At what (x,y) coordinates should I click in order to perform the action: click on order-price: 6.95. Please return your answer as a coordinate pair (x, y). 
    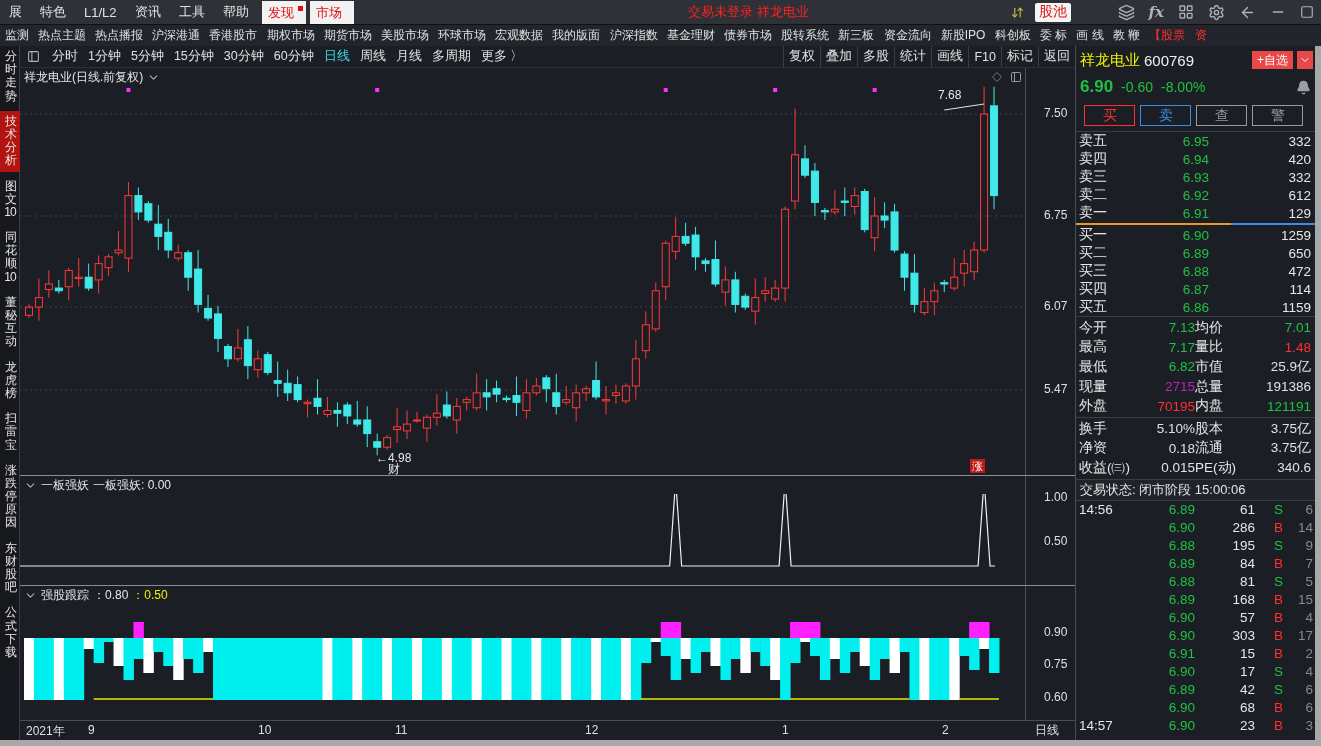
    Looking at the image, I should click on (1195, 141).